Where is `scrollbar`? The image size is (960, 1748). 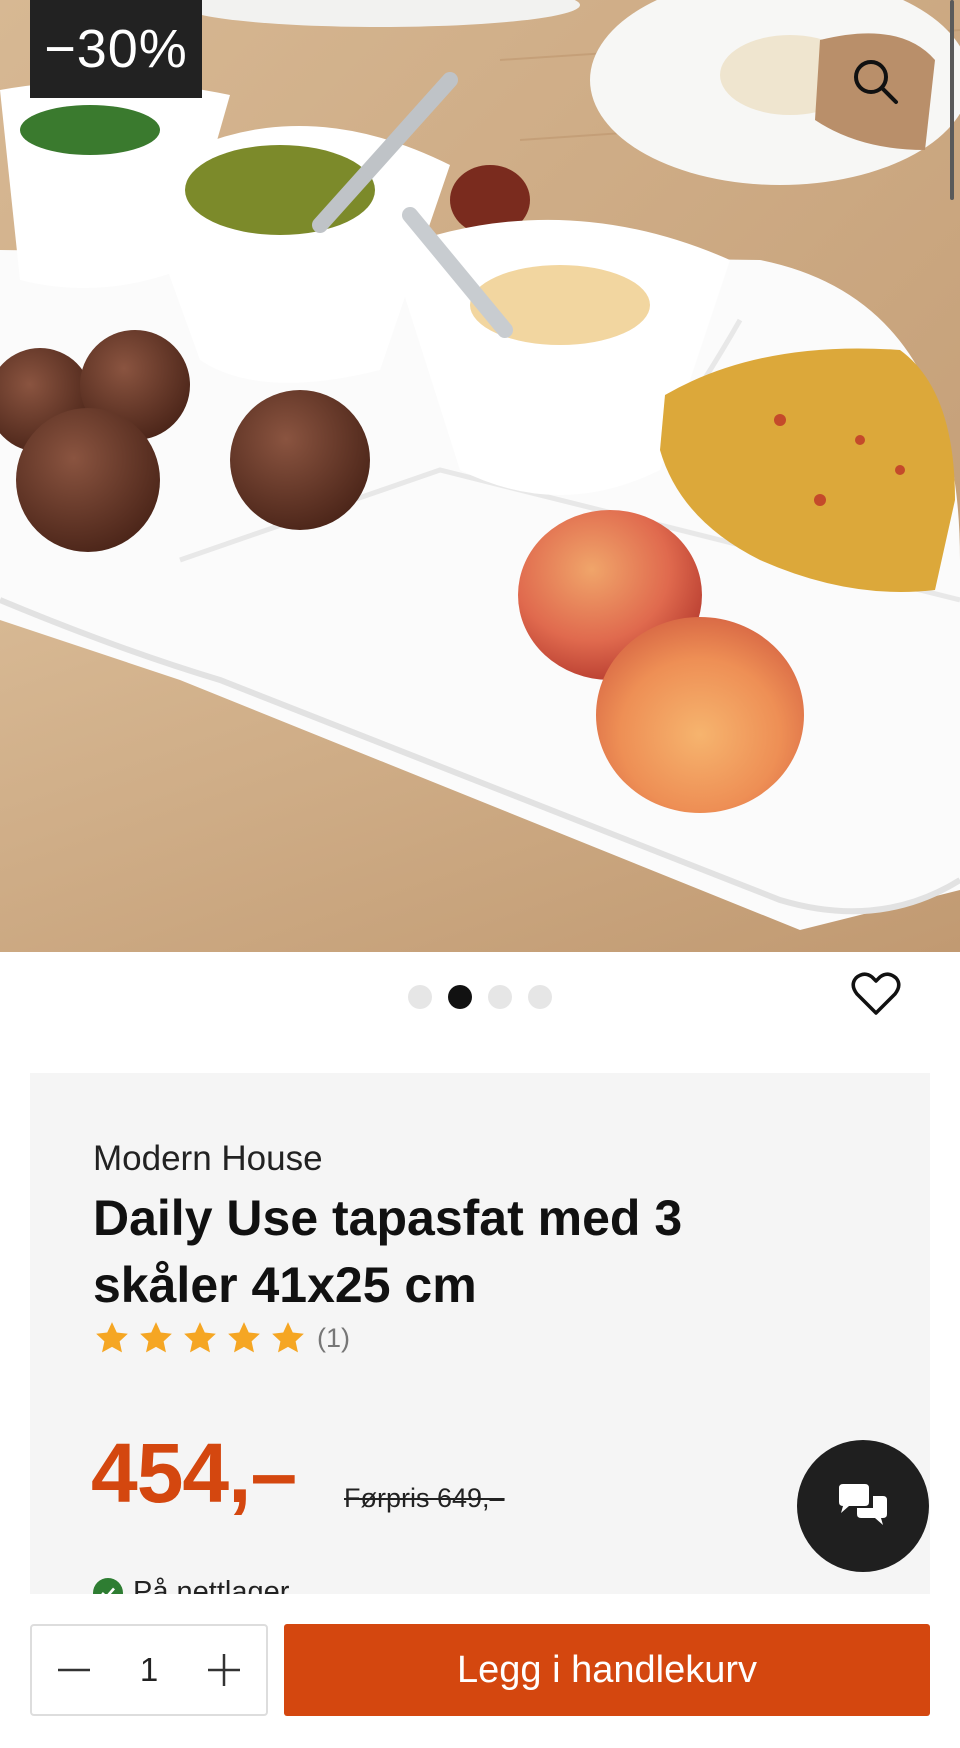
scrollbar is located at coordinates (952, 100).